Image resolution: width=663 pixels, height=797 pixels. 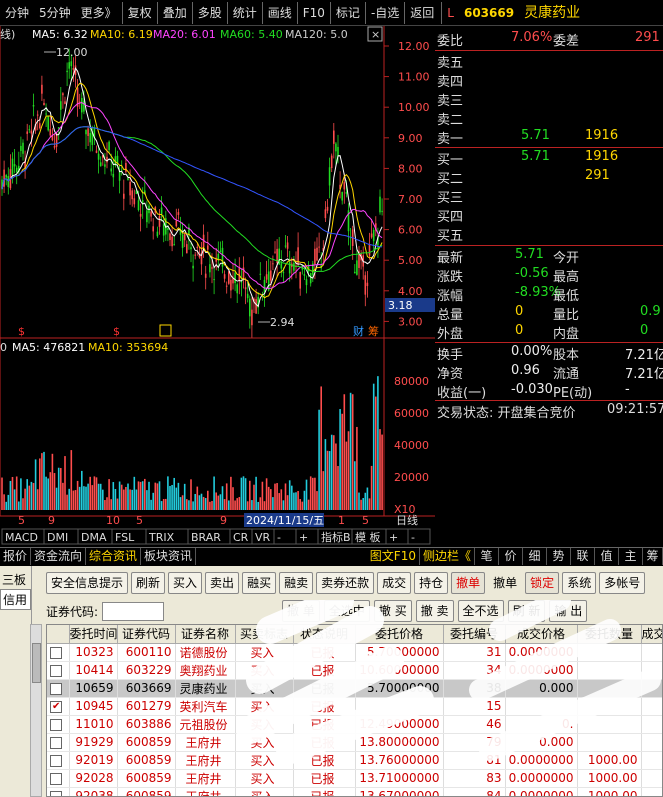 What do you see at coordinates (393, 556) in the screenshot?
I see `tab-f10: 图文F10` at bounding box center [393, 556].